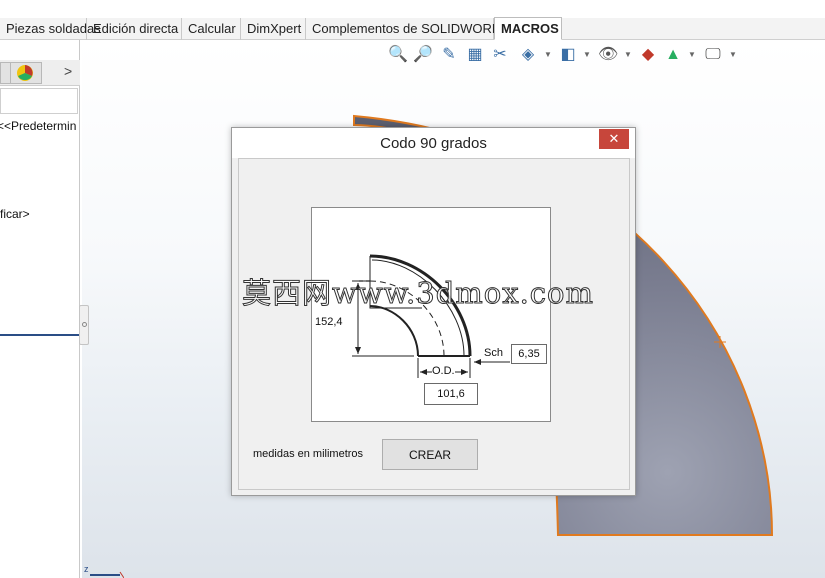  Describe the element at coordinates (329, 322) in the screenshot. I see `height-value: 152,4` at that location.